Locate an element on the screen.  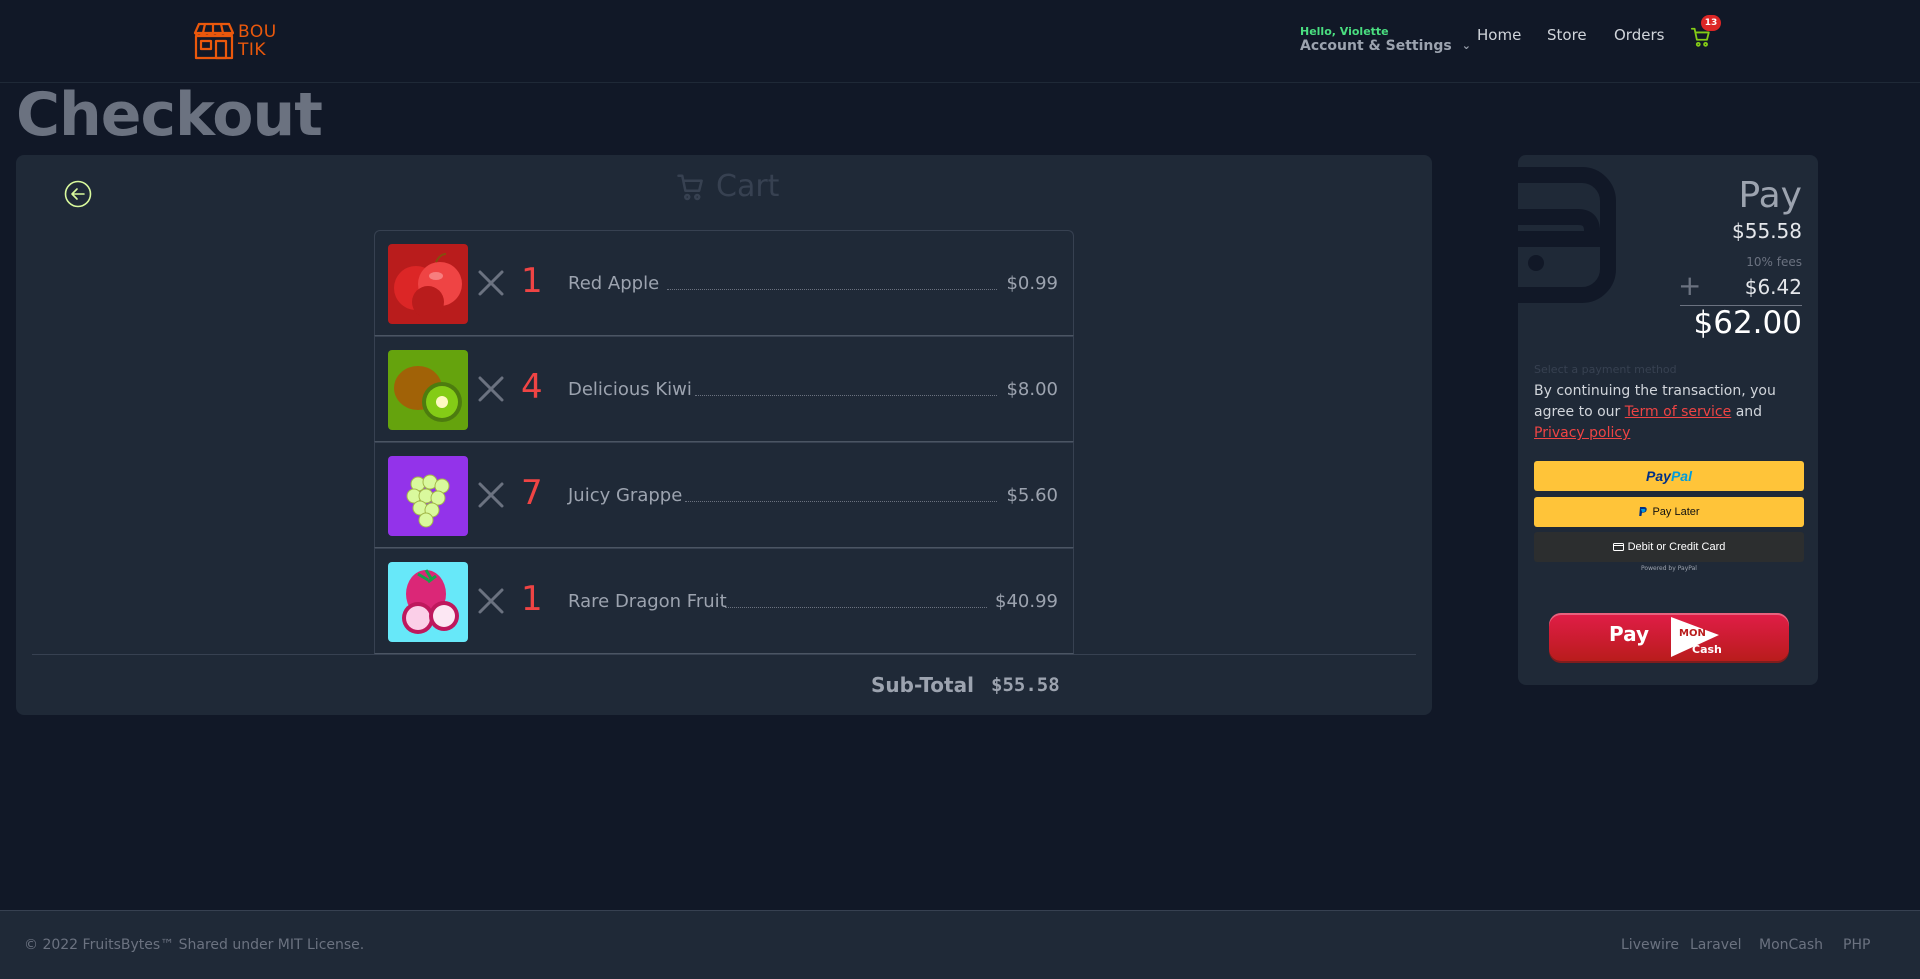
nav-home: Home is located at coordinates (1499, 35).